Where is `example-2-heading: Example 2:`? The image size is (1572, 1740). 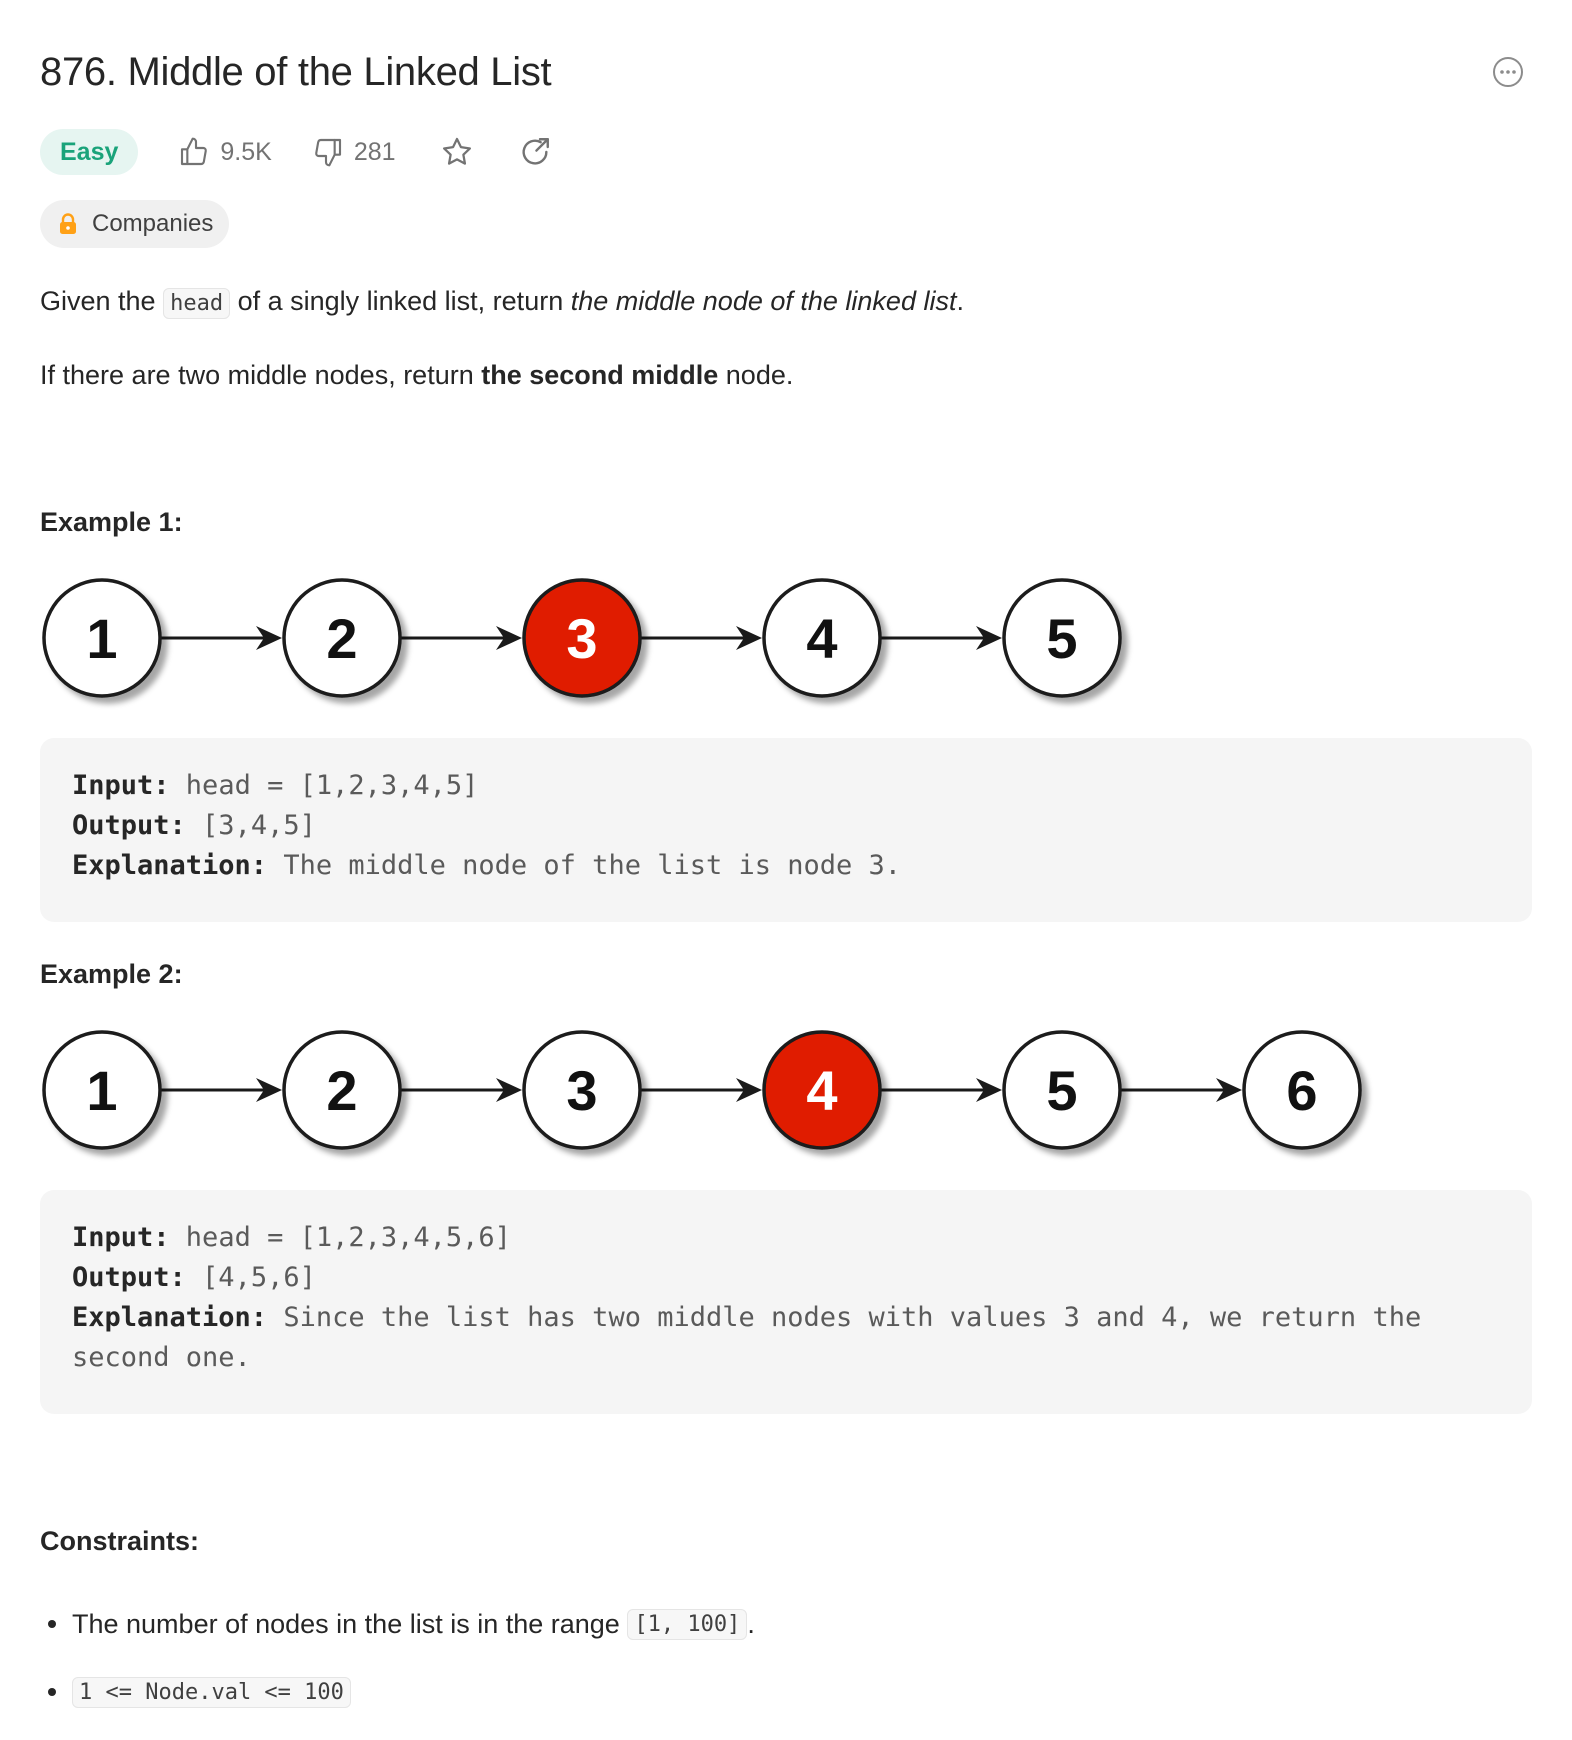 example-2-heading: Example 2: is located at coordinates (111, 974).